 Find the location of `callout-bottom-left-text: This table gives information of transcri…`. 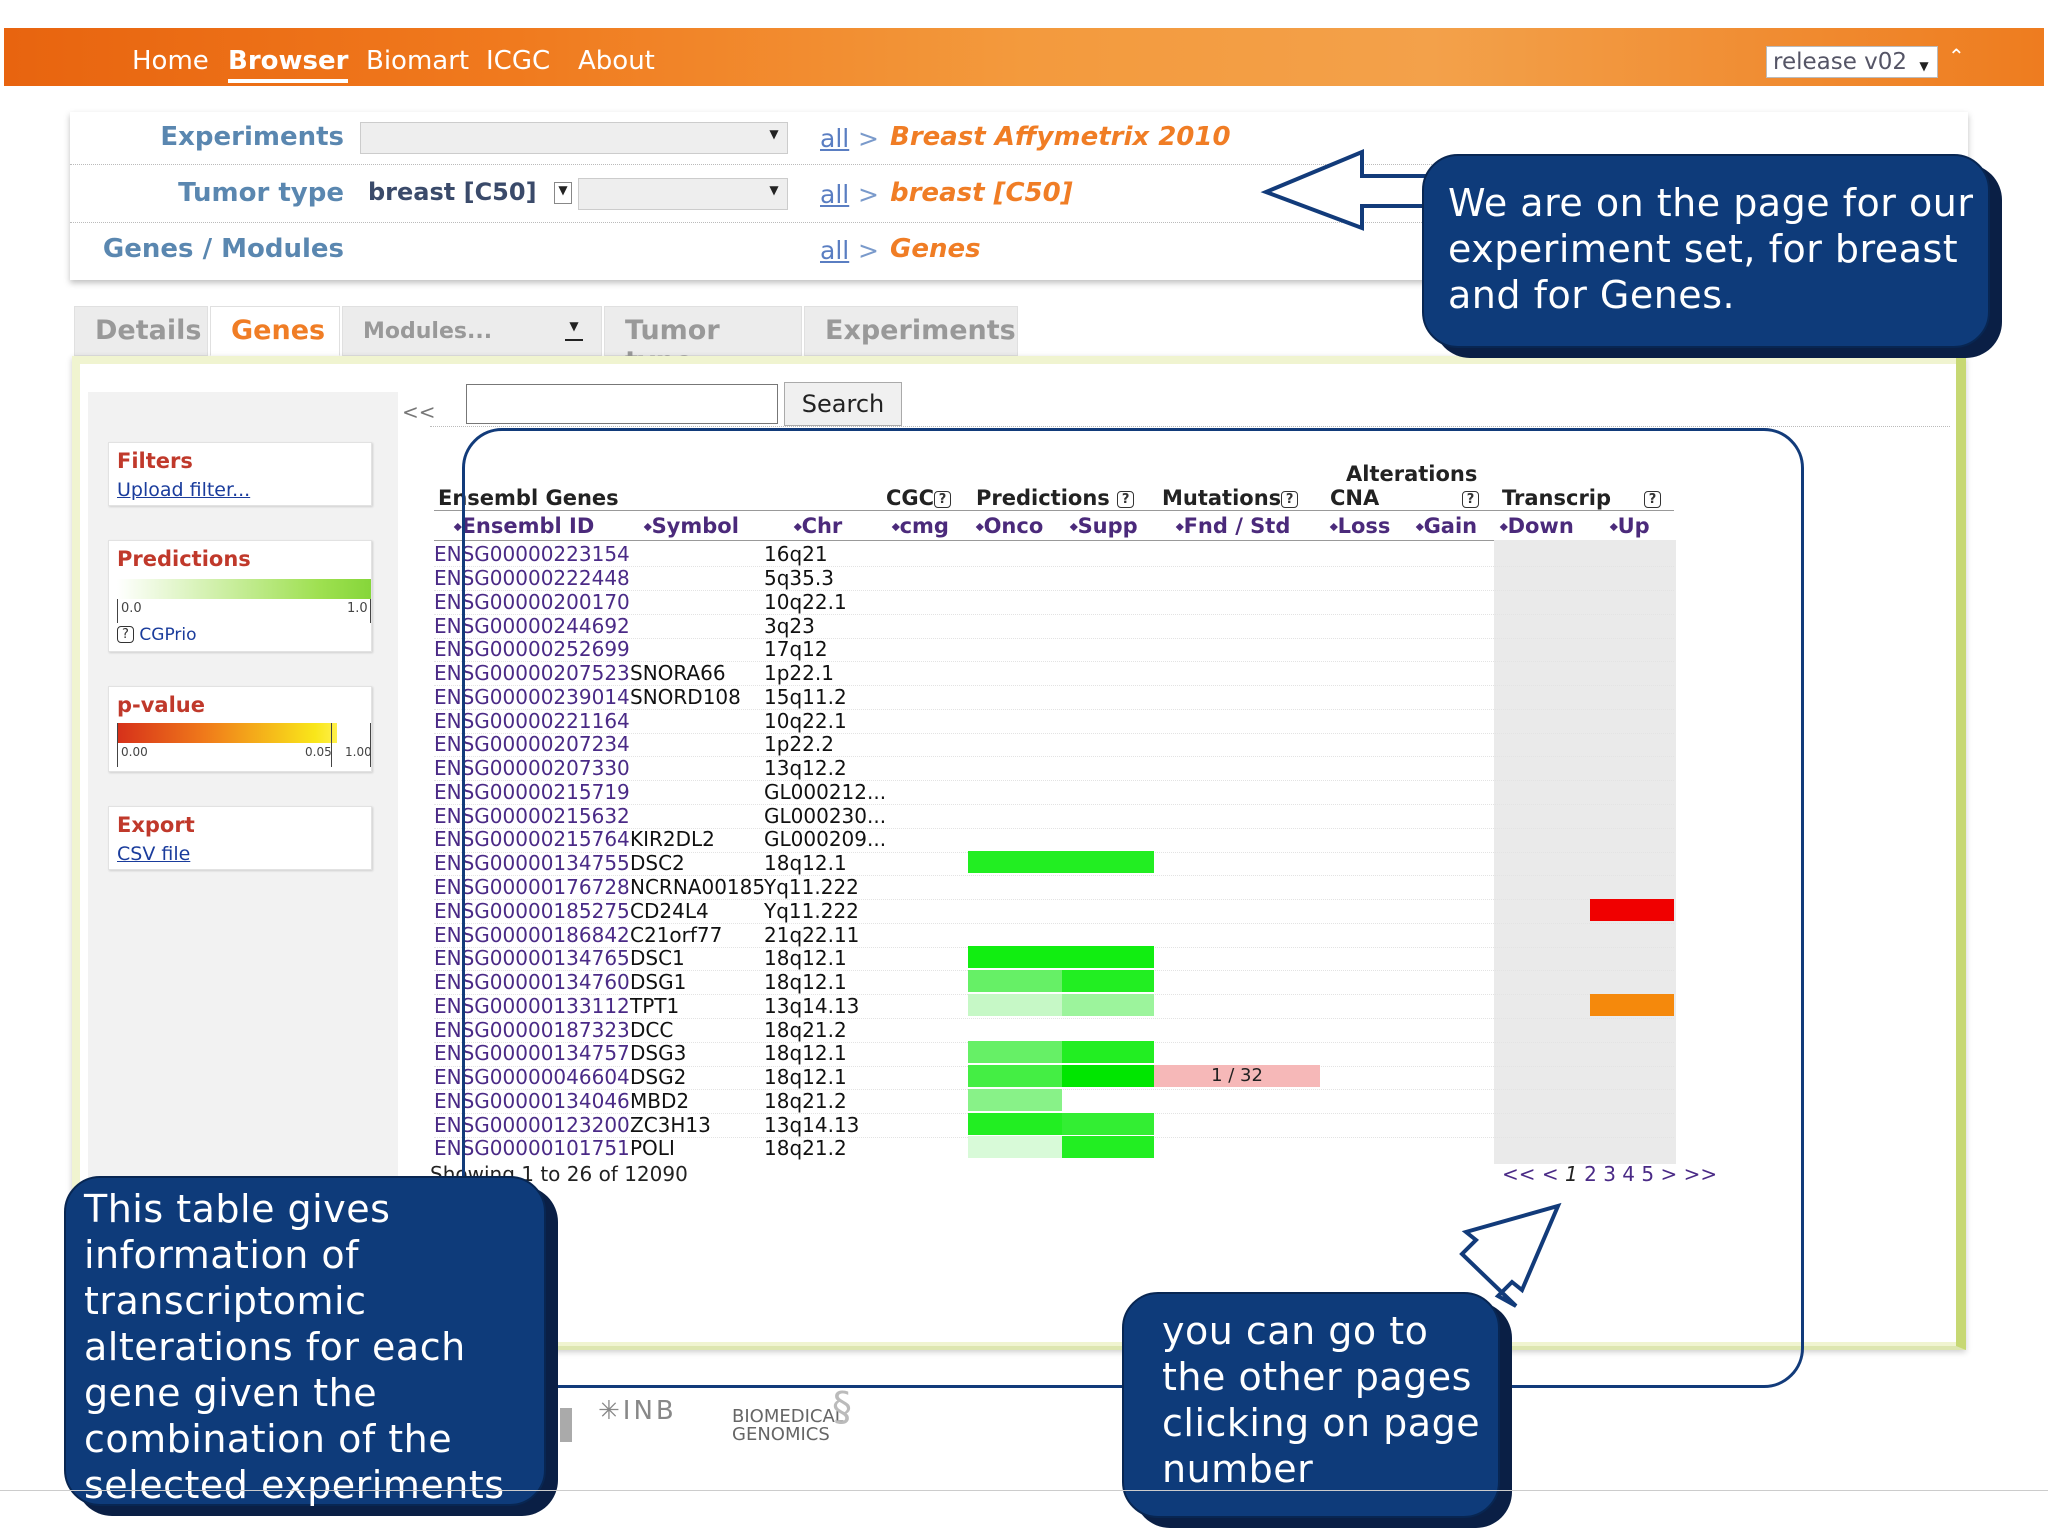

callout-bottom-left-text: This table gives information of transcri… is located at coordinates (294, 1347).